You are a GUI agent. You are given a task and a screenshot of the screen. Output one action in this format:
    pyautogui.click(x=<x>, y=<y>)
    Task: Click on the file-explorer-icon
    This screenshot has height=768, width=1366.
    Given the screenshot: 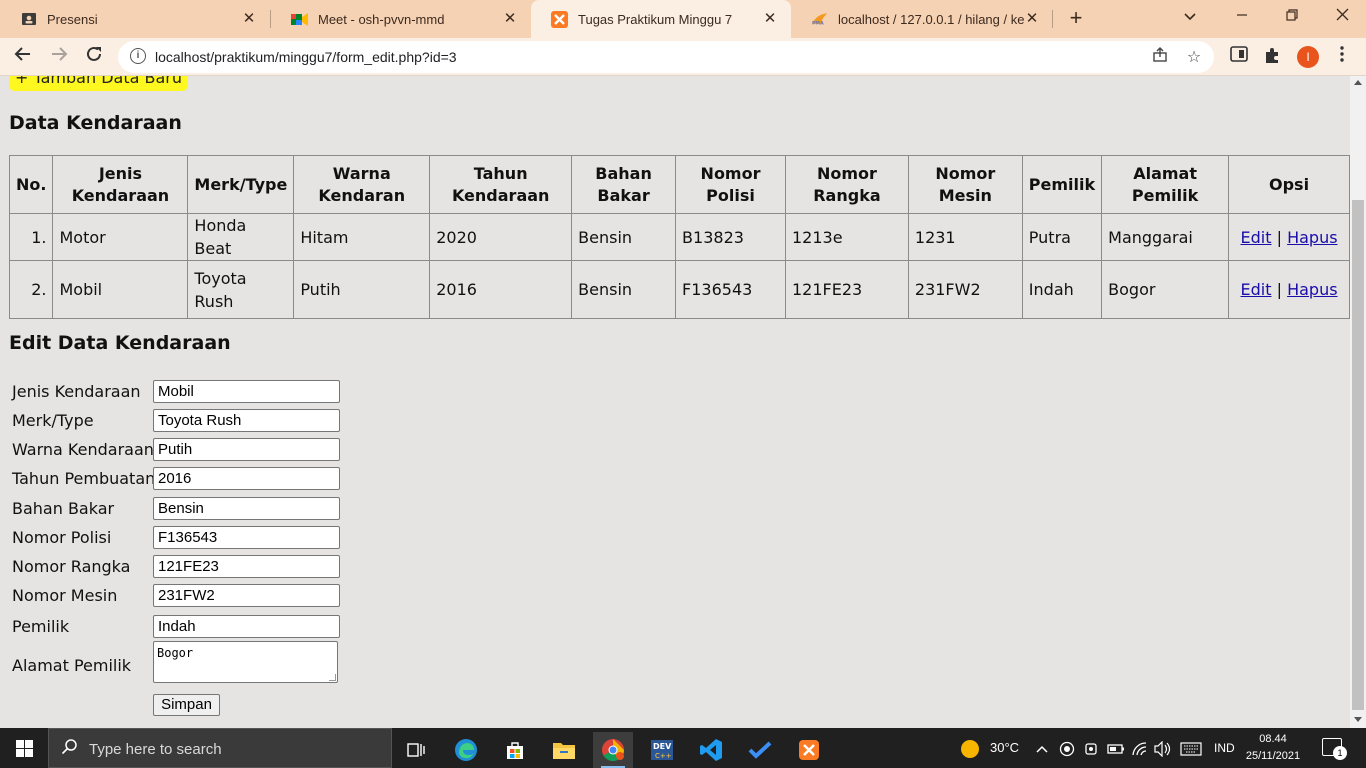 What is the action you would take?
    pyautogui.click(x=564, y=750)
    